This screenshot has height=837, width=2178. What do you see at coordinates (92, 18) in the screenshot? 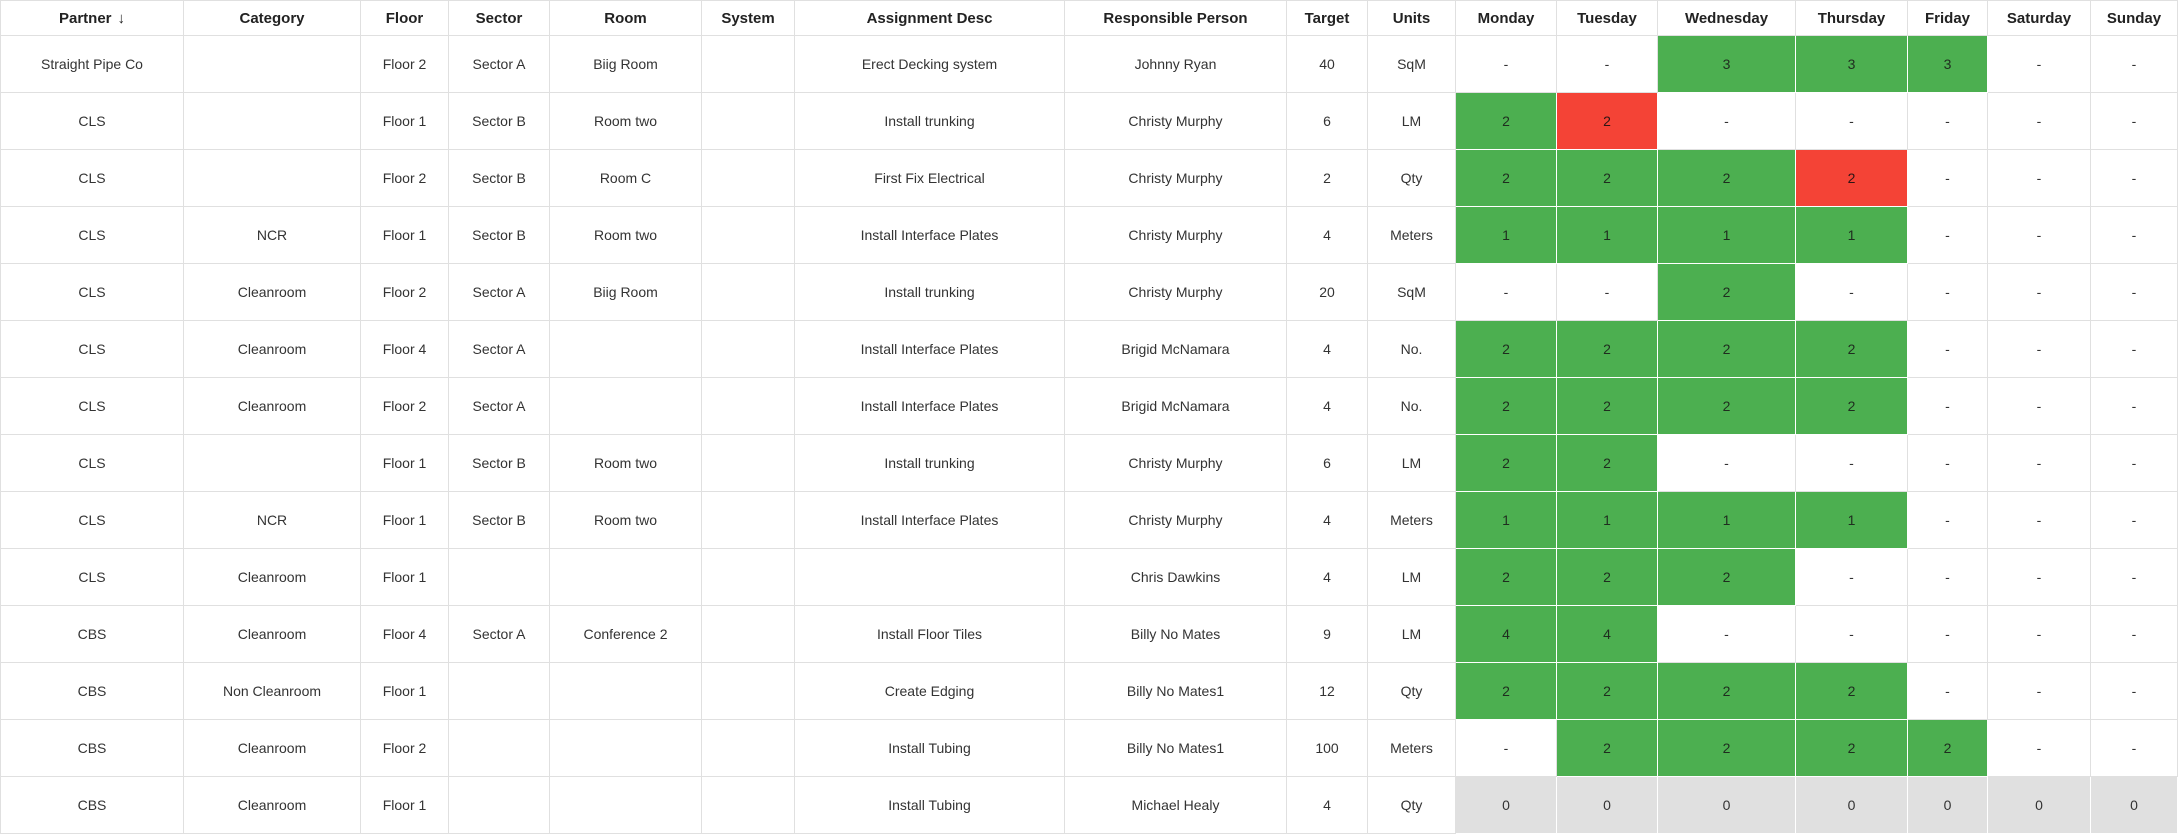
I see `column-header-partner: Partner ↓` at bounding box center [92, 18].